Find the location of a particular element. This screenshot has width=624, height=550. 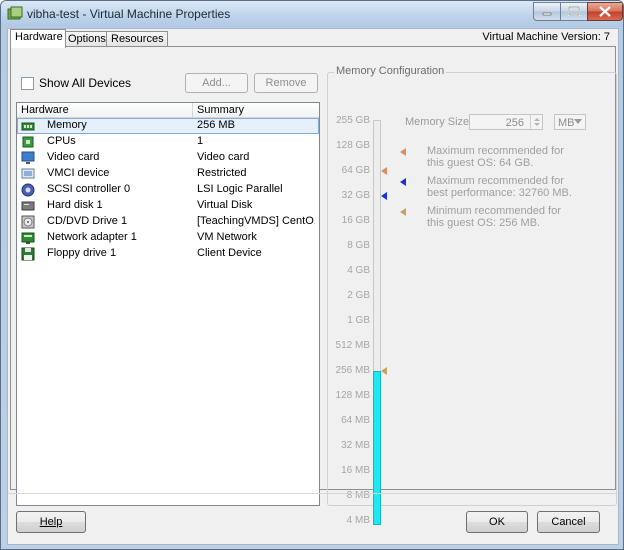

memory-scale-label: 255 GB is located at coordinates (353, 120).